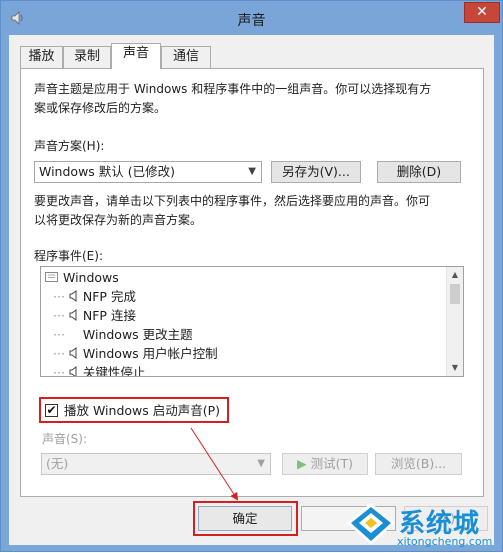 Image resolution: width=503 pixels, height=553 pixels. What do you see at coordinates (445, 541) in the screenshot?
I see `watermark-url: xitongcheng.com` at bounding box center [445, 541].